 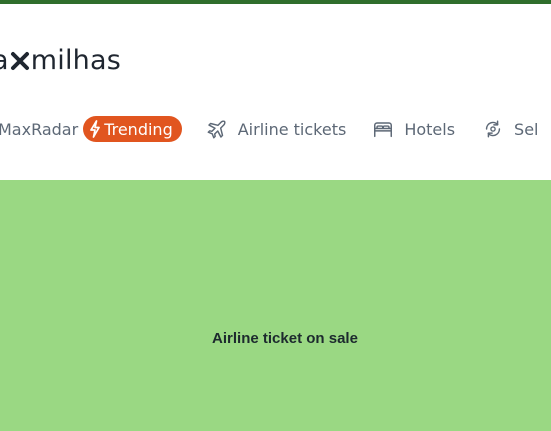 What do you see at coordinates (19, 61) in the screenshot?
I see `logo-x-mark-icon` at bounding box center [19, 61].